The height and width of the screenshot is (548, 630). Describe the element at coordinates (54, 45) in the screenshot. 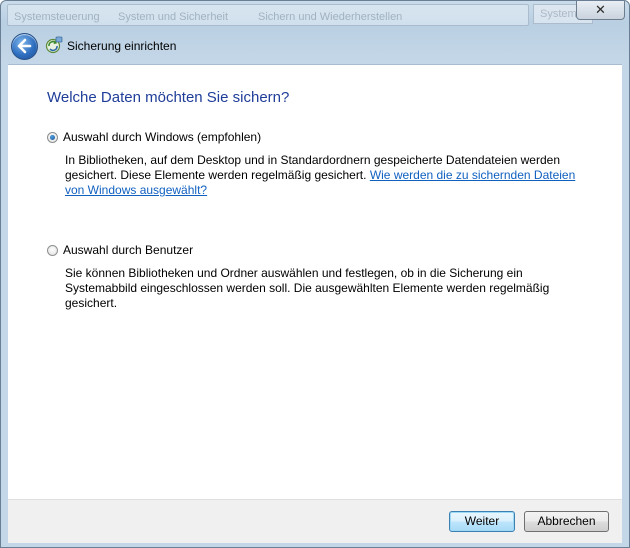

I see `backup-icon` at that location.